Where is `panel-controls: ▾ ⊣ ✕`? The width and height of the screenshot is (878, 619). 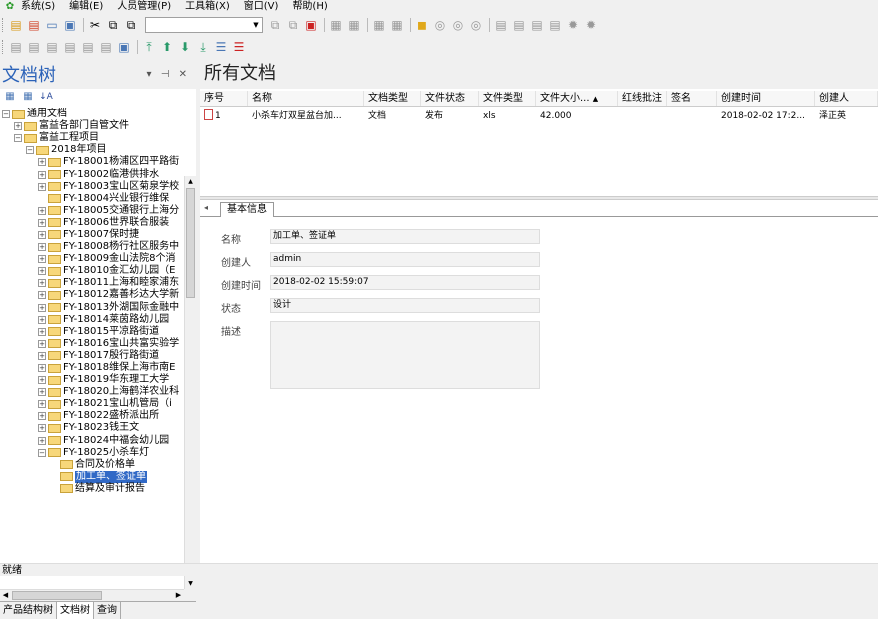
panel-controls: ▾ ⊣ ✕ is located at coordinates (168, 74).